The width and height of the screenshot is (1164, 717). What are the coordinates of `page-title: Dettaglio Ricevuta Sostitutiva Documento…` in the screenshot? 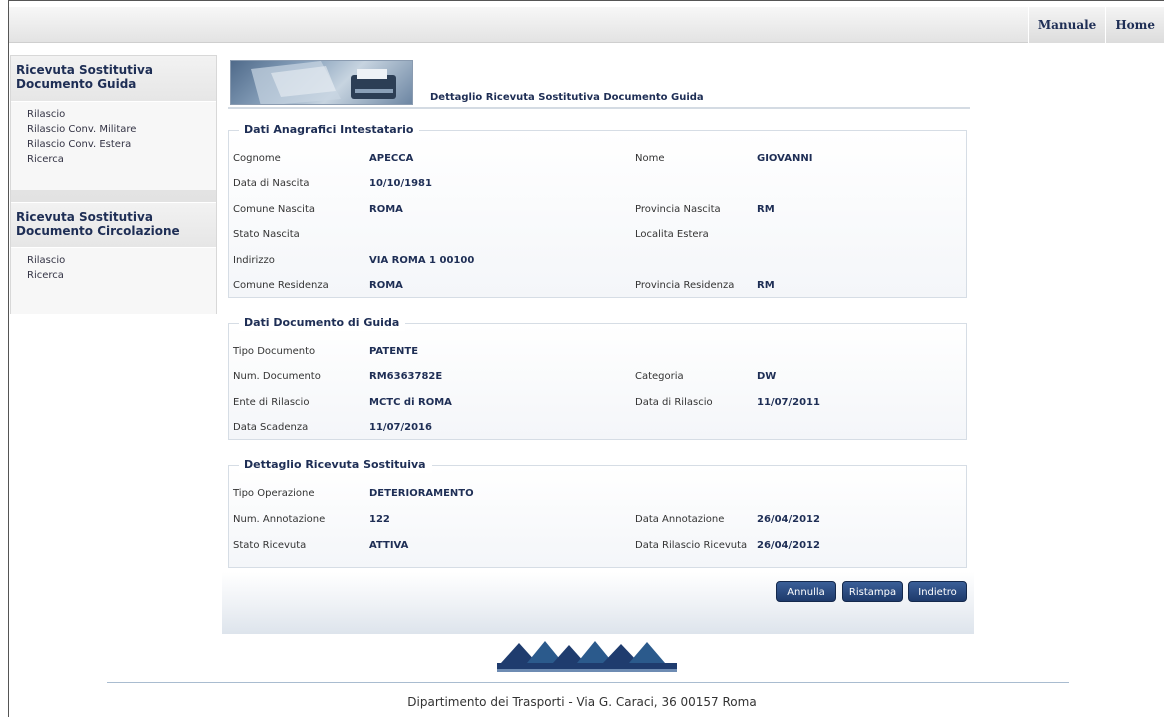 It's located at (567, 97).